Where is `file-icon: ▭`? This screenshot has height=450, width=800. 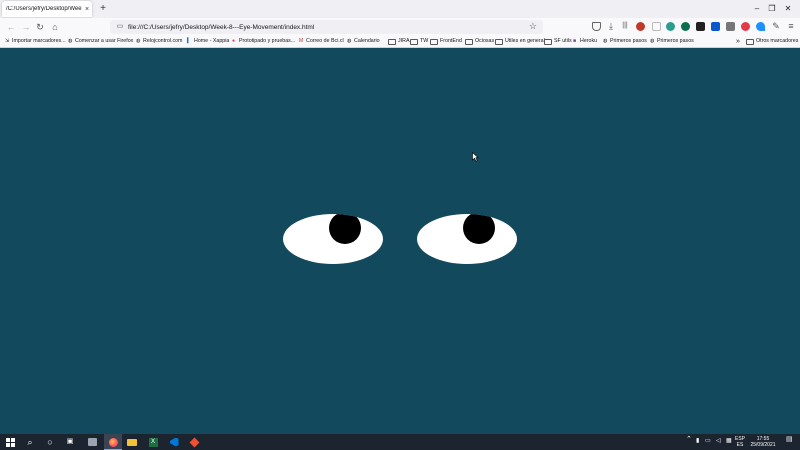 file-icon: ▭ is located at coordinates (120, 26).